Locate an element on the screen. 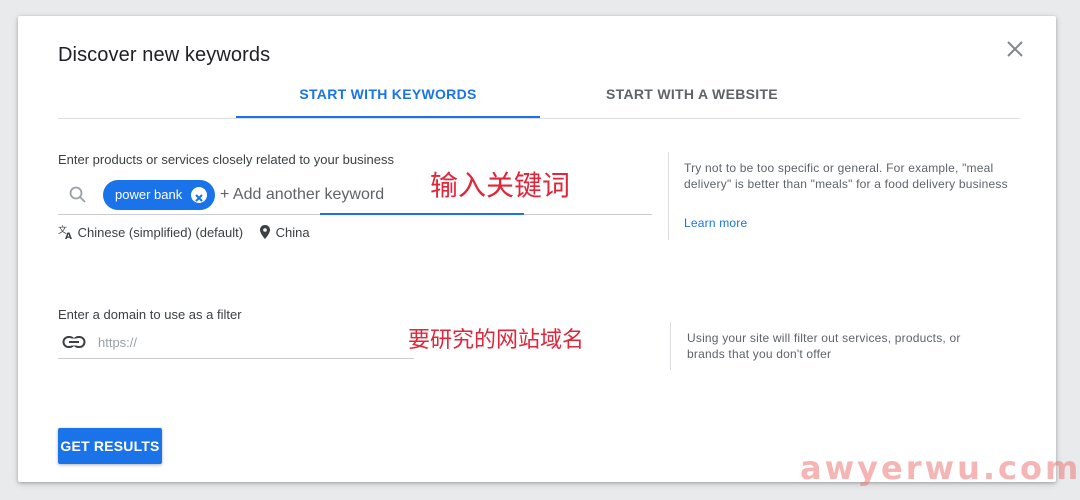 The height and width of the screenshot is (500, 1080). domain-input-row is located at coordinates (236, 343).